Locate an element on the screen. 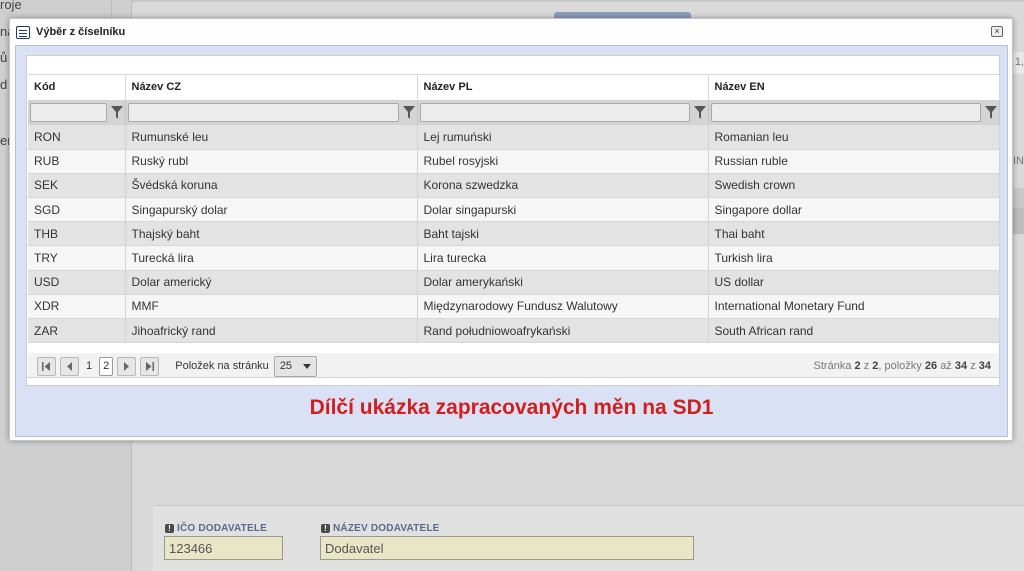 The width and height of the screenshot is (1024, 571). first-page-button is located at coordinates (46, 366).